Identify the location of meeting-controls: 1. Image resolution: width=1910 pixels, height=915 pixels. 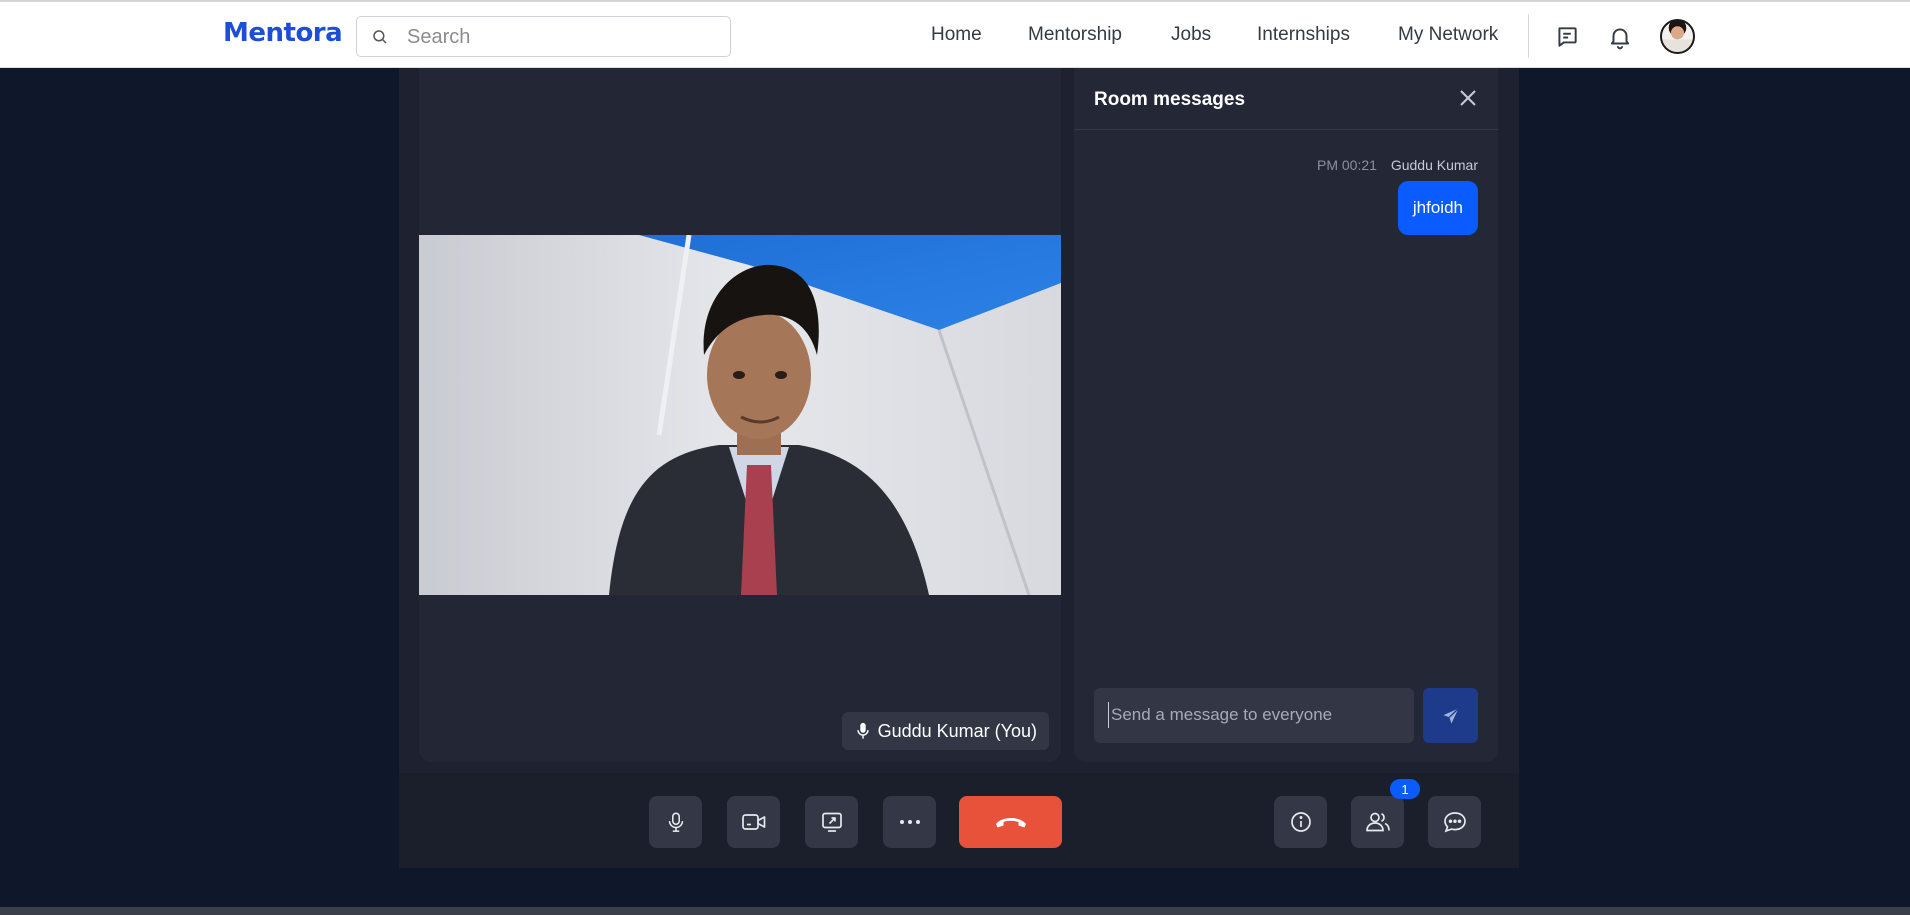
(959, 820).